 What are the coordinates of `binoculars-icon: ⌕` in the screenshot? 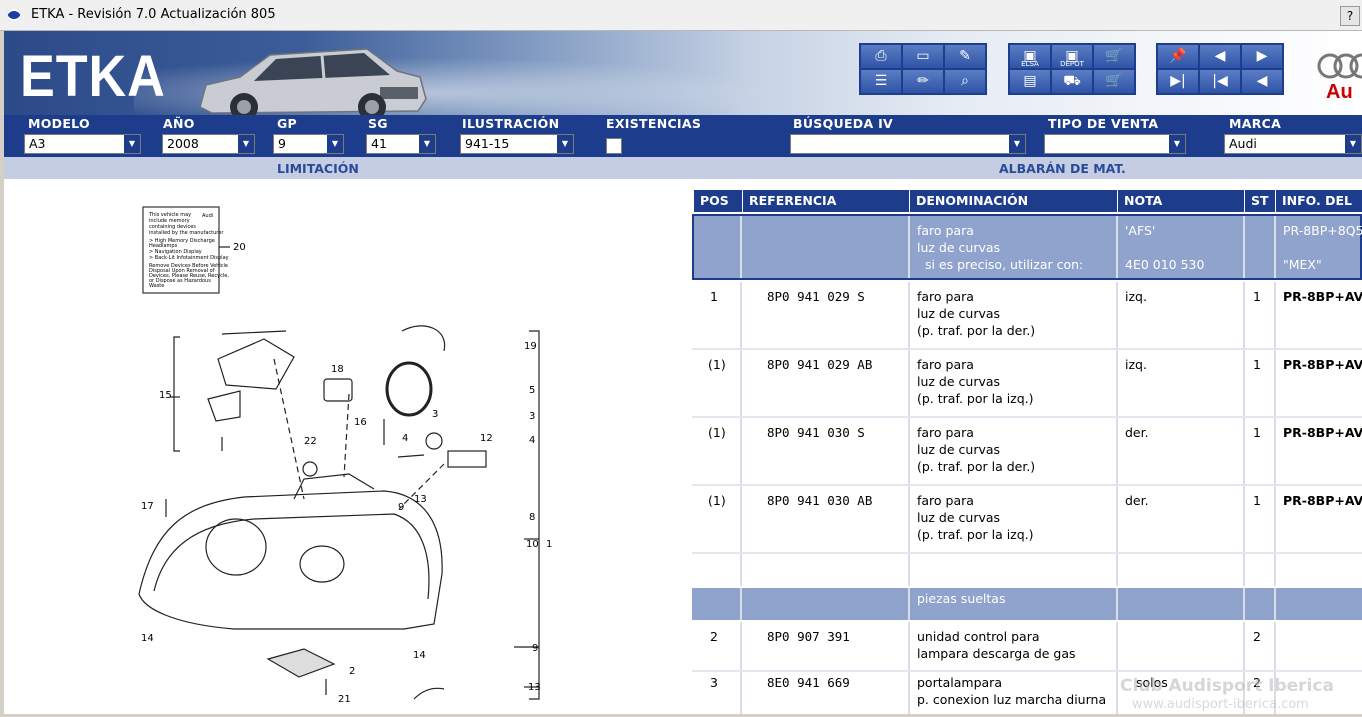 It's located at (965, 81).